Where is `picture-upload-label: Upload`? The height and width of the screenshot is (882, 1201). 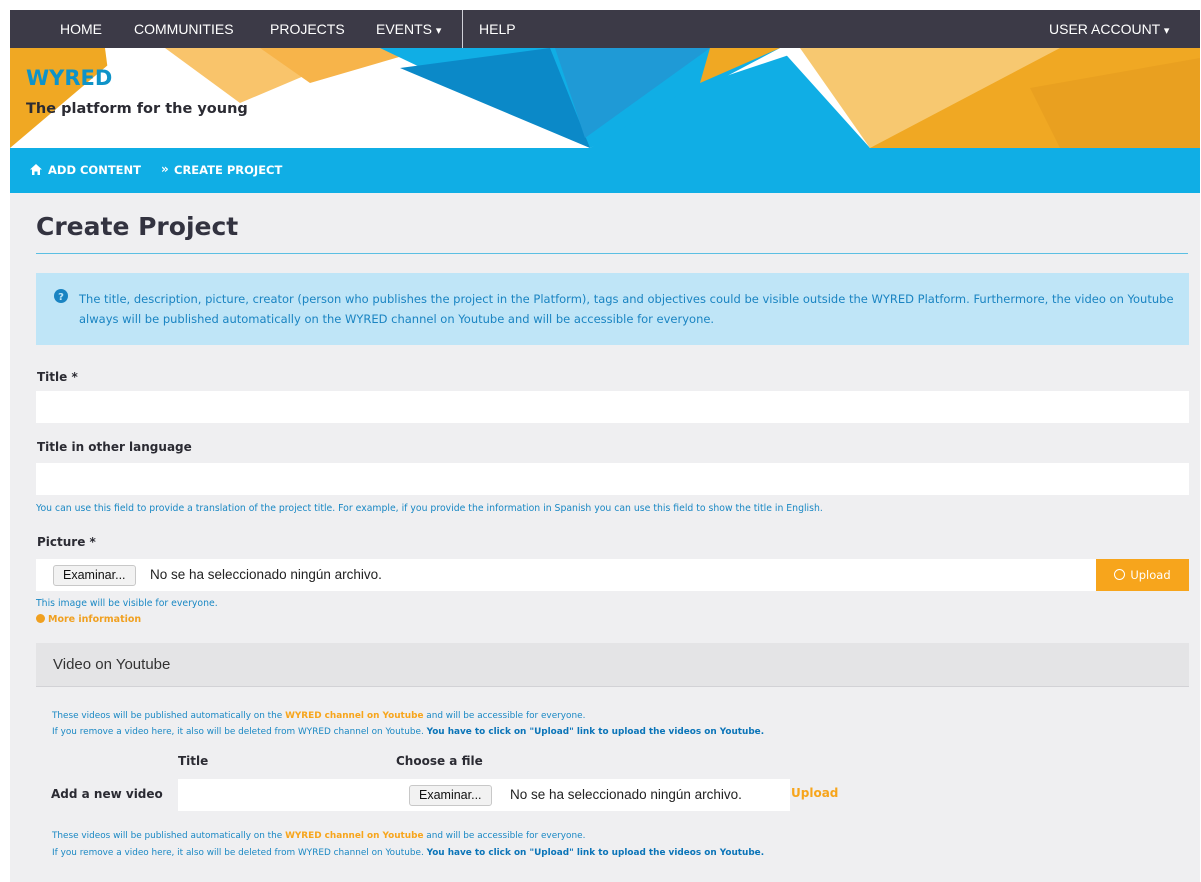 picture-upload-label: Upload is located at coordinates (1150, 575).